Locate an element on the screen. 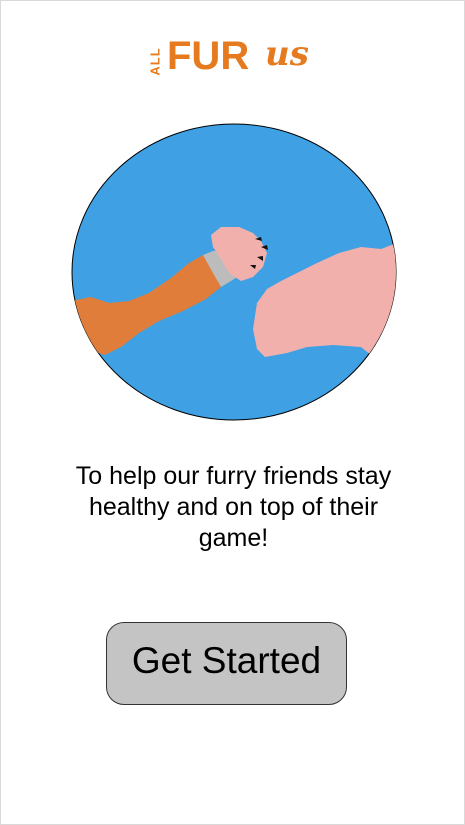 This screenshot has height=825, width=465. logo-fur-text: FUR is located at coordinates (208, 56).